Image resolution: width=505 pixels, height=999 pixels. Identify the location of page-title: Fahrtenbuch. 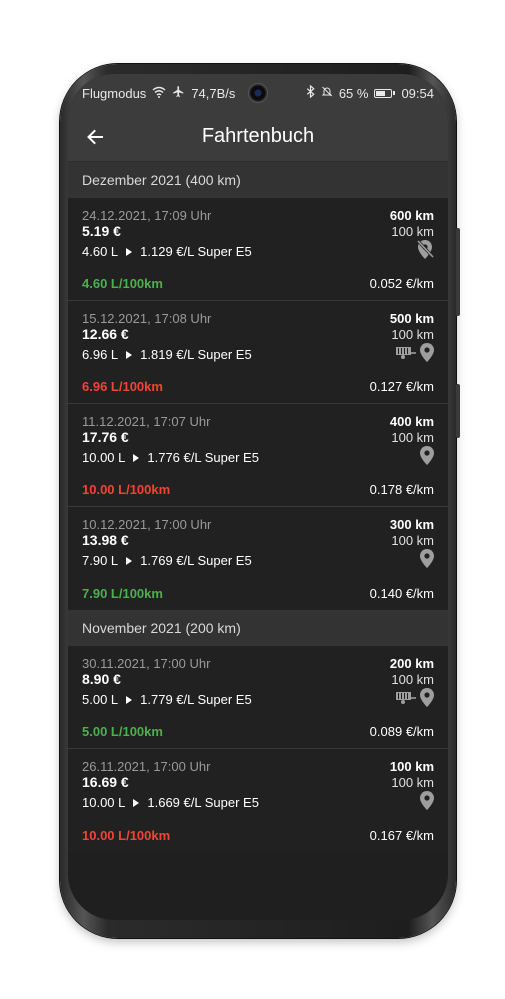
(258, 136).